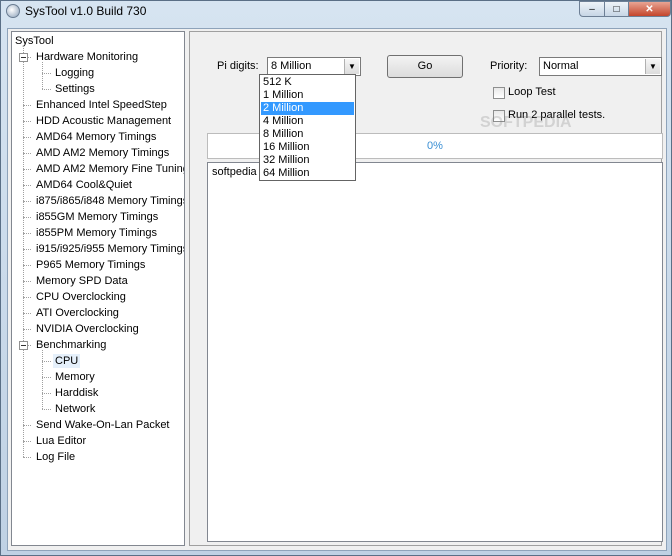  What do you see at coordinates (307, 108) in the screenshot?
I see `pi-option-2-million: 2 Million` at bounding box center [307, 108].